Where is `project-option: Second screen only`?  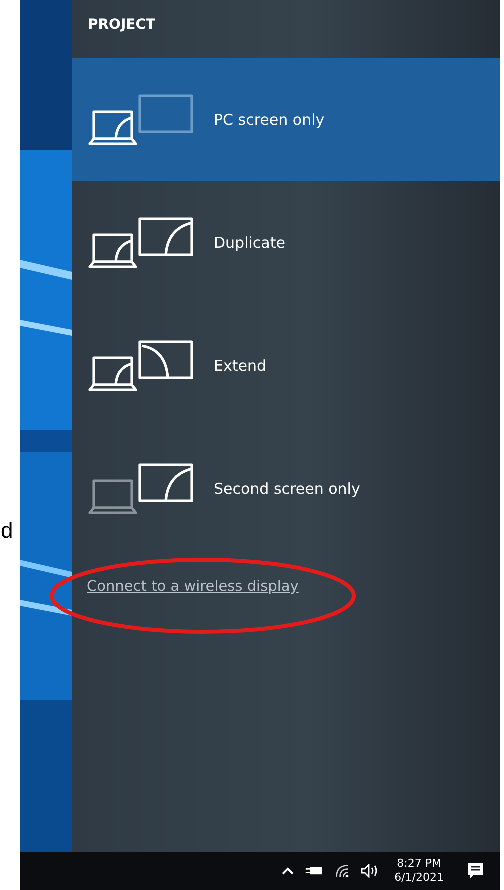 project-option: Second screen only is located at coordinates (286, 488).